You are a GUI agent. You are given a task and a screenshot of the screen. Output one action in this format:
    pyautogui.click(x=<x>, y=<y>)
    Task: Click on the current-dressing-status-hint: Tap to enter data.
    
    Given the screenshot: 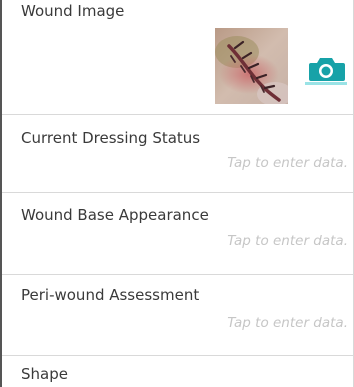 What is the action you would take?
    pyautogui.click(x=287, y=163)
    